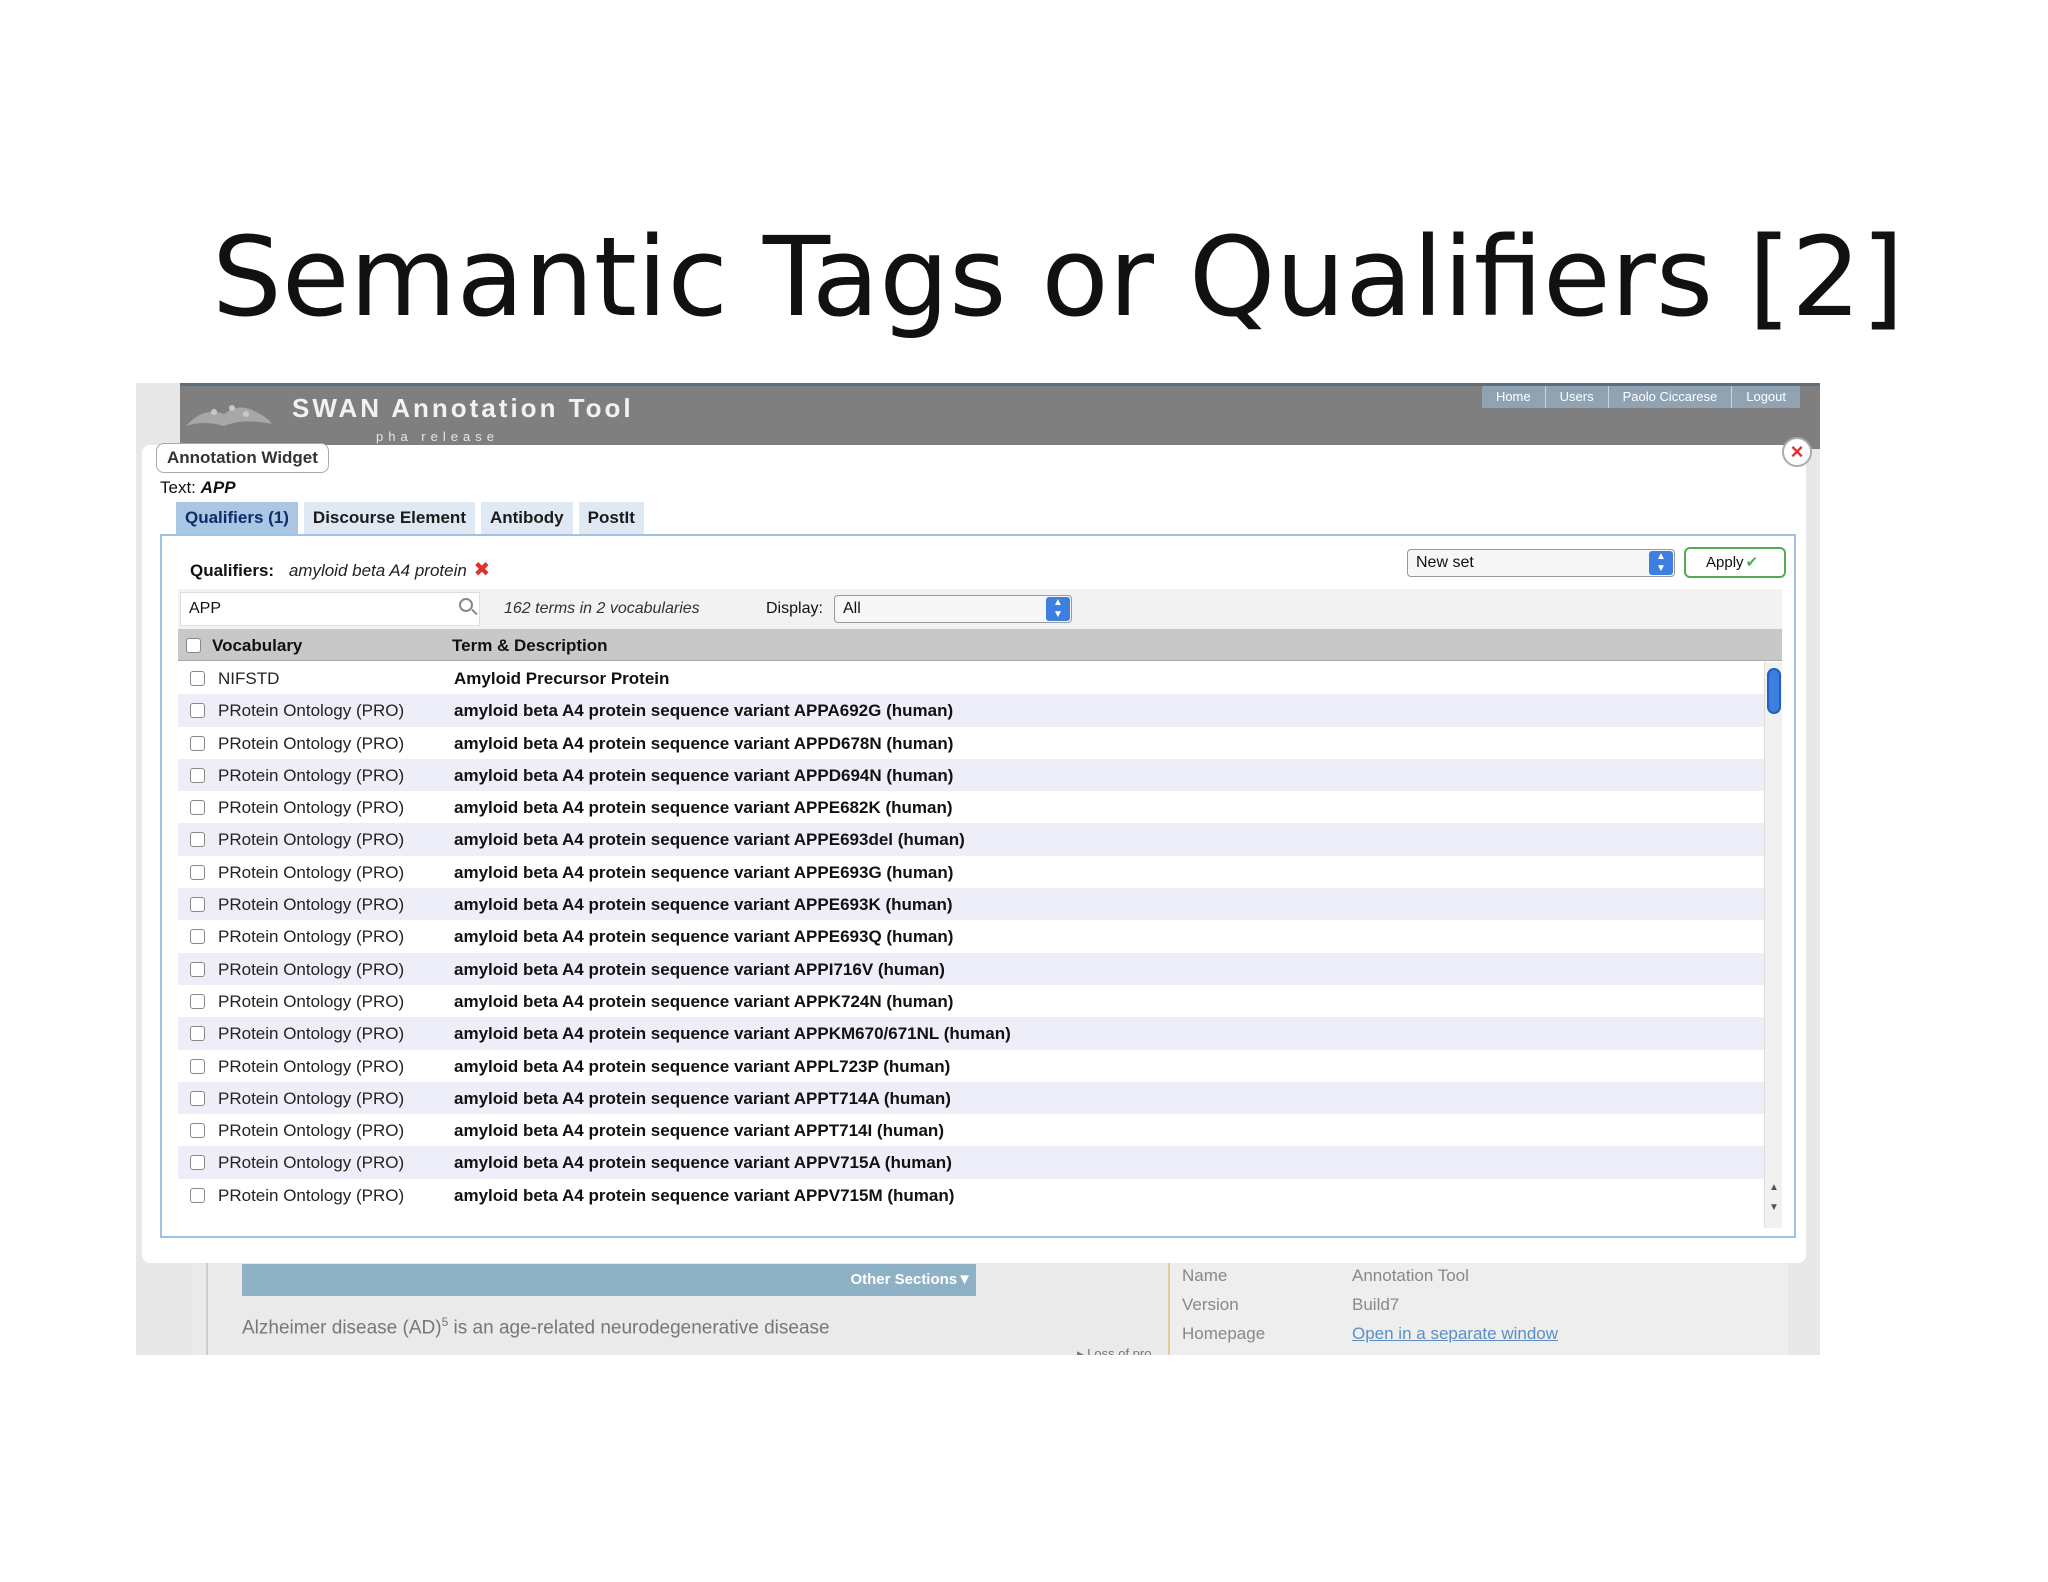 The image size is (2048, 1582). I want to click on tab-qualifiers: Qualifiers (1), so click(237, 518).